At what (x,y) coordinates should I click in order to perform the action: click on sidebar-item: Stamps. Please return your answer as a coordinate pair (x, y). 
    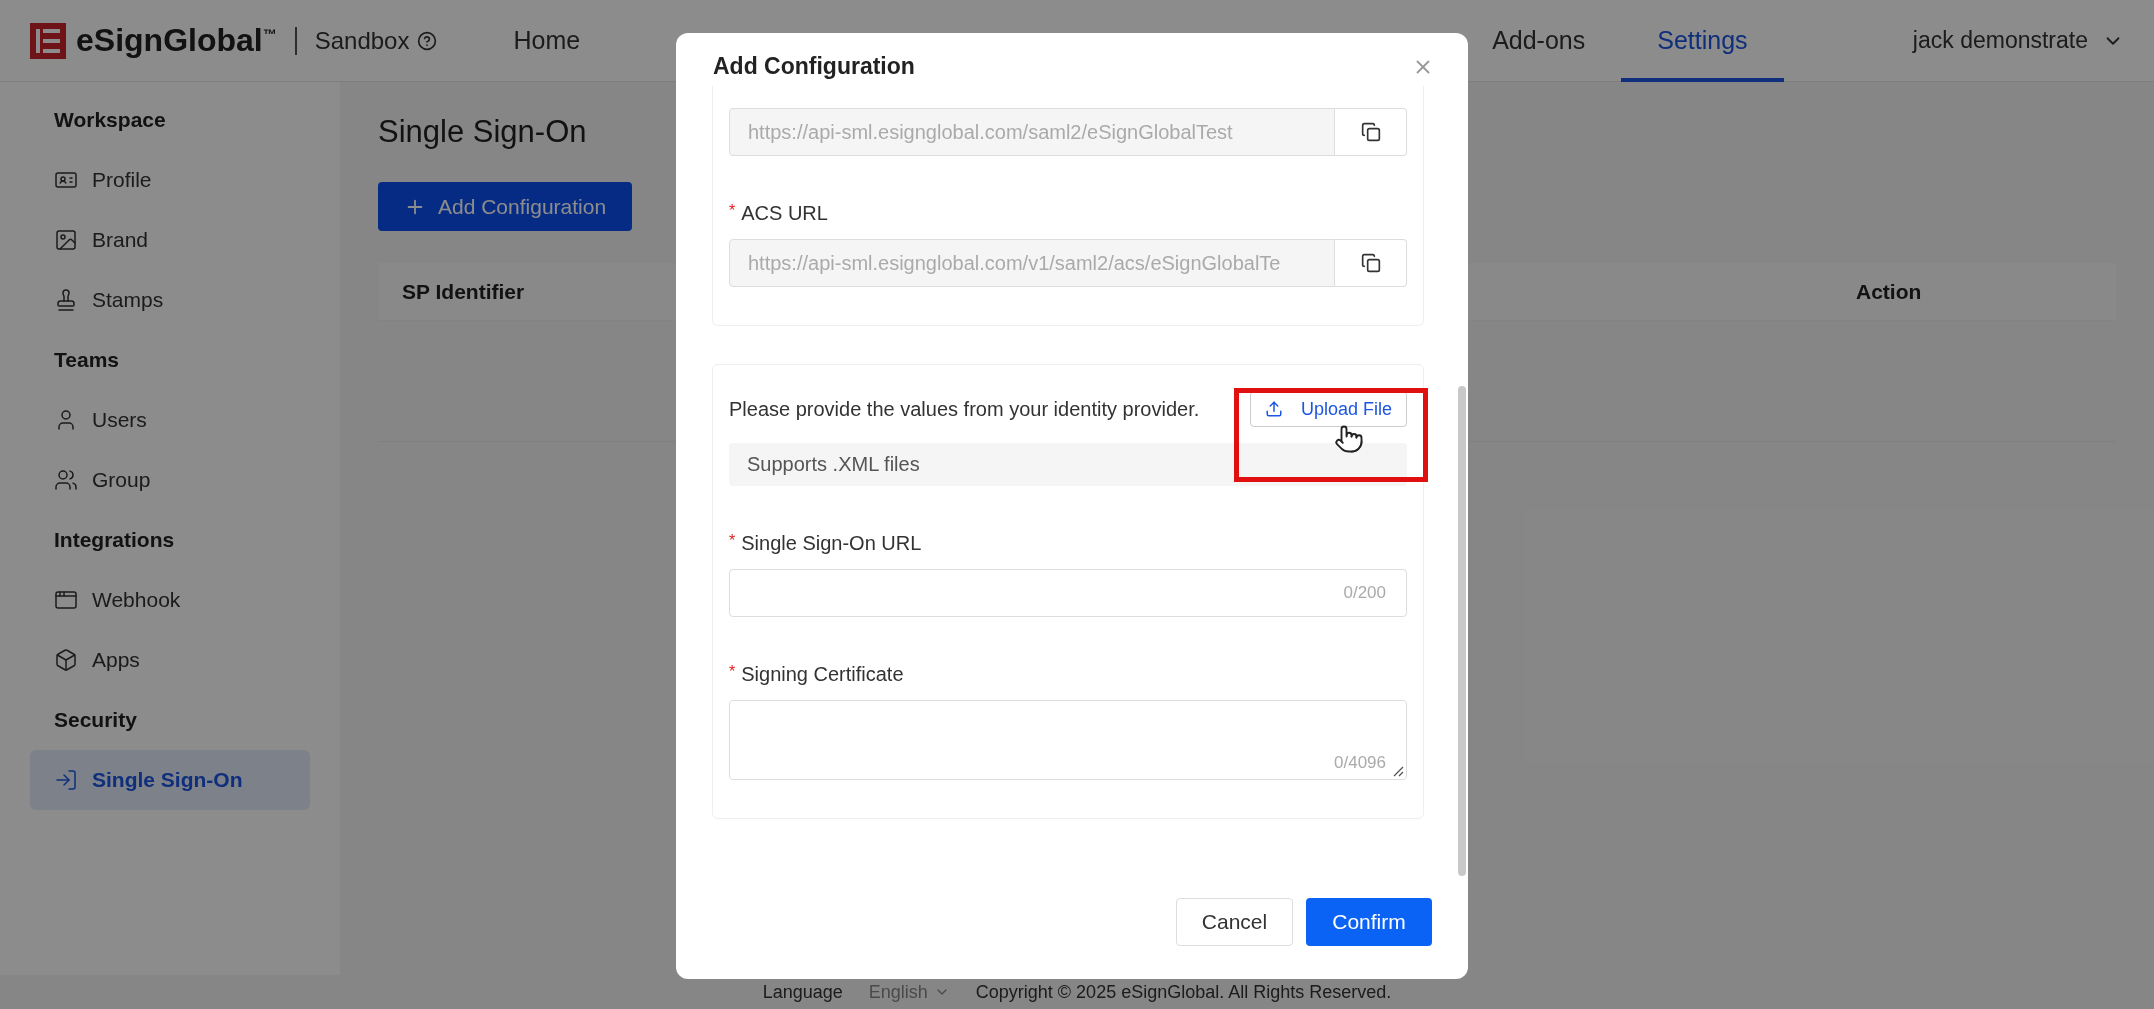
    Looking at the image, I should click on (170, 300).